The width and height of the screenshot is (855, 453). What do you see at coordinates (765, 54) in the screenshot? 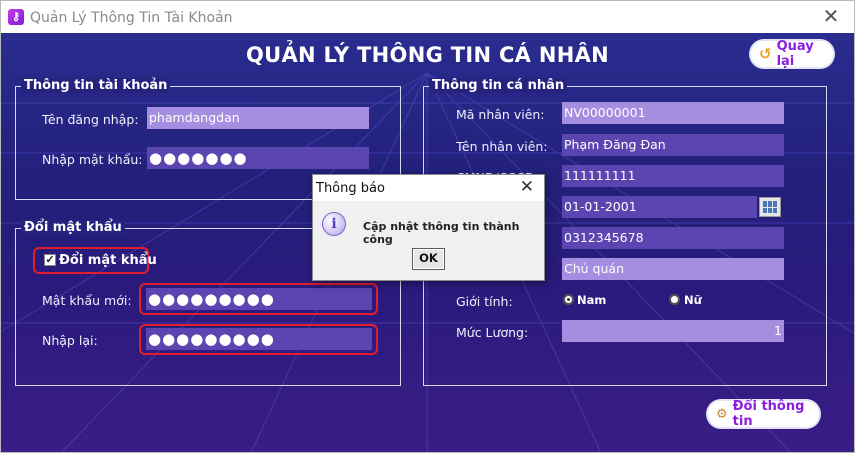
I see `back-arrow-icon: ↺` at bounding box center [765, 54].